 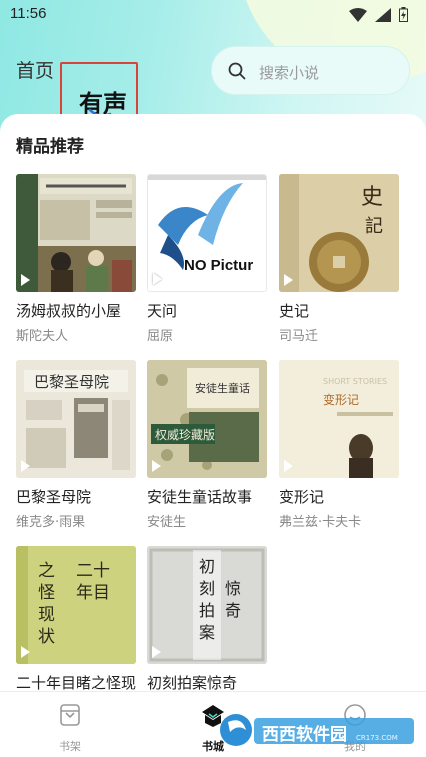 What do you see at coordinates (76, 682) in the screenshot?
I see `book-title: 二十年目睹之怪现状` at bounding box center [76, 682].